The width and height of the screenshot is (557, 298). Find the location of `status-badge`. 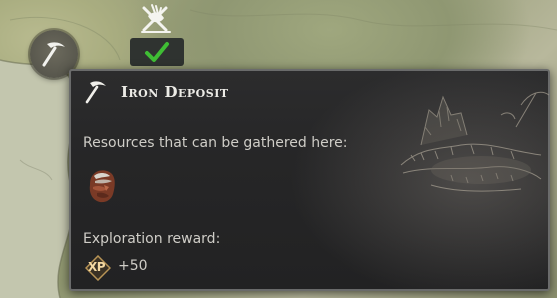

status-badge is located at coordinates (157, 52).